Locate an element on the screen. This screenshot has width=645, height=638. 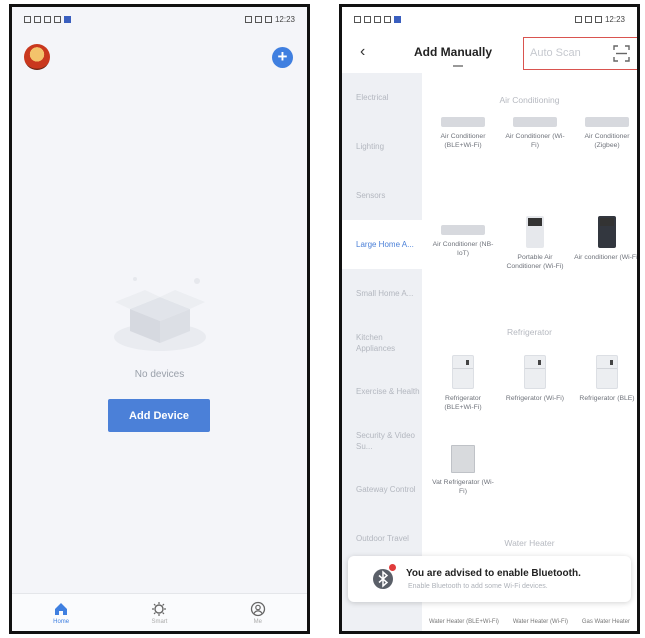
device-tile: Air Conditioner (NB-IoT) is located at coordinates (463, 230).